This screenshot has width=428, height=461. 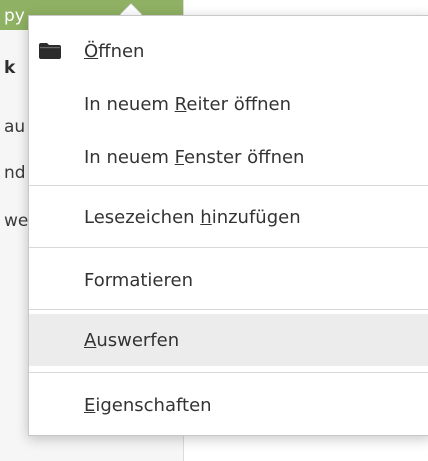 I want to click on sidebar-item-label: nd, so click(x=15, y=173).